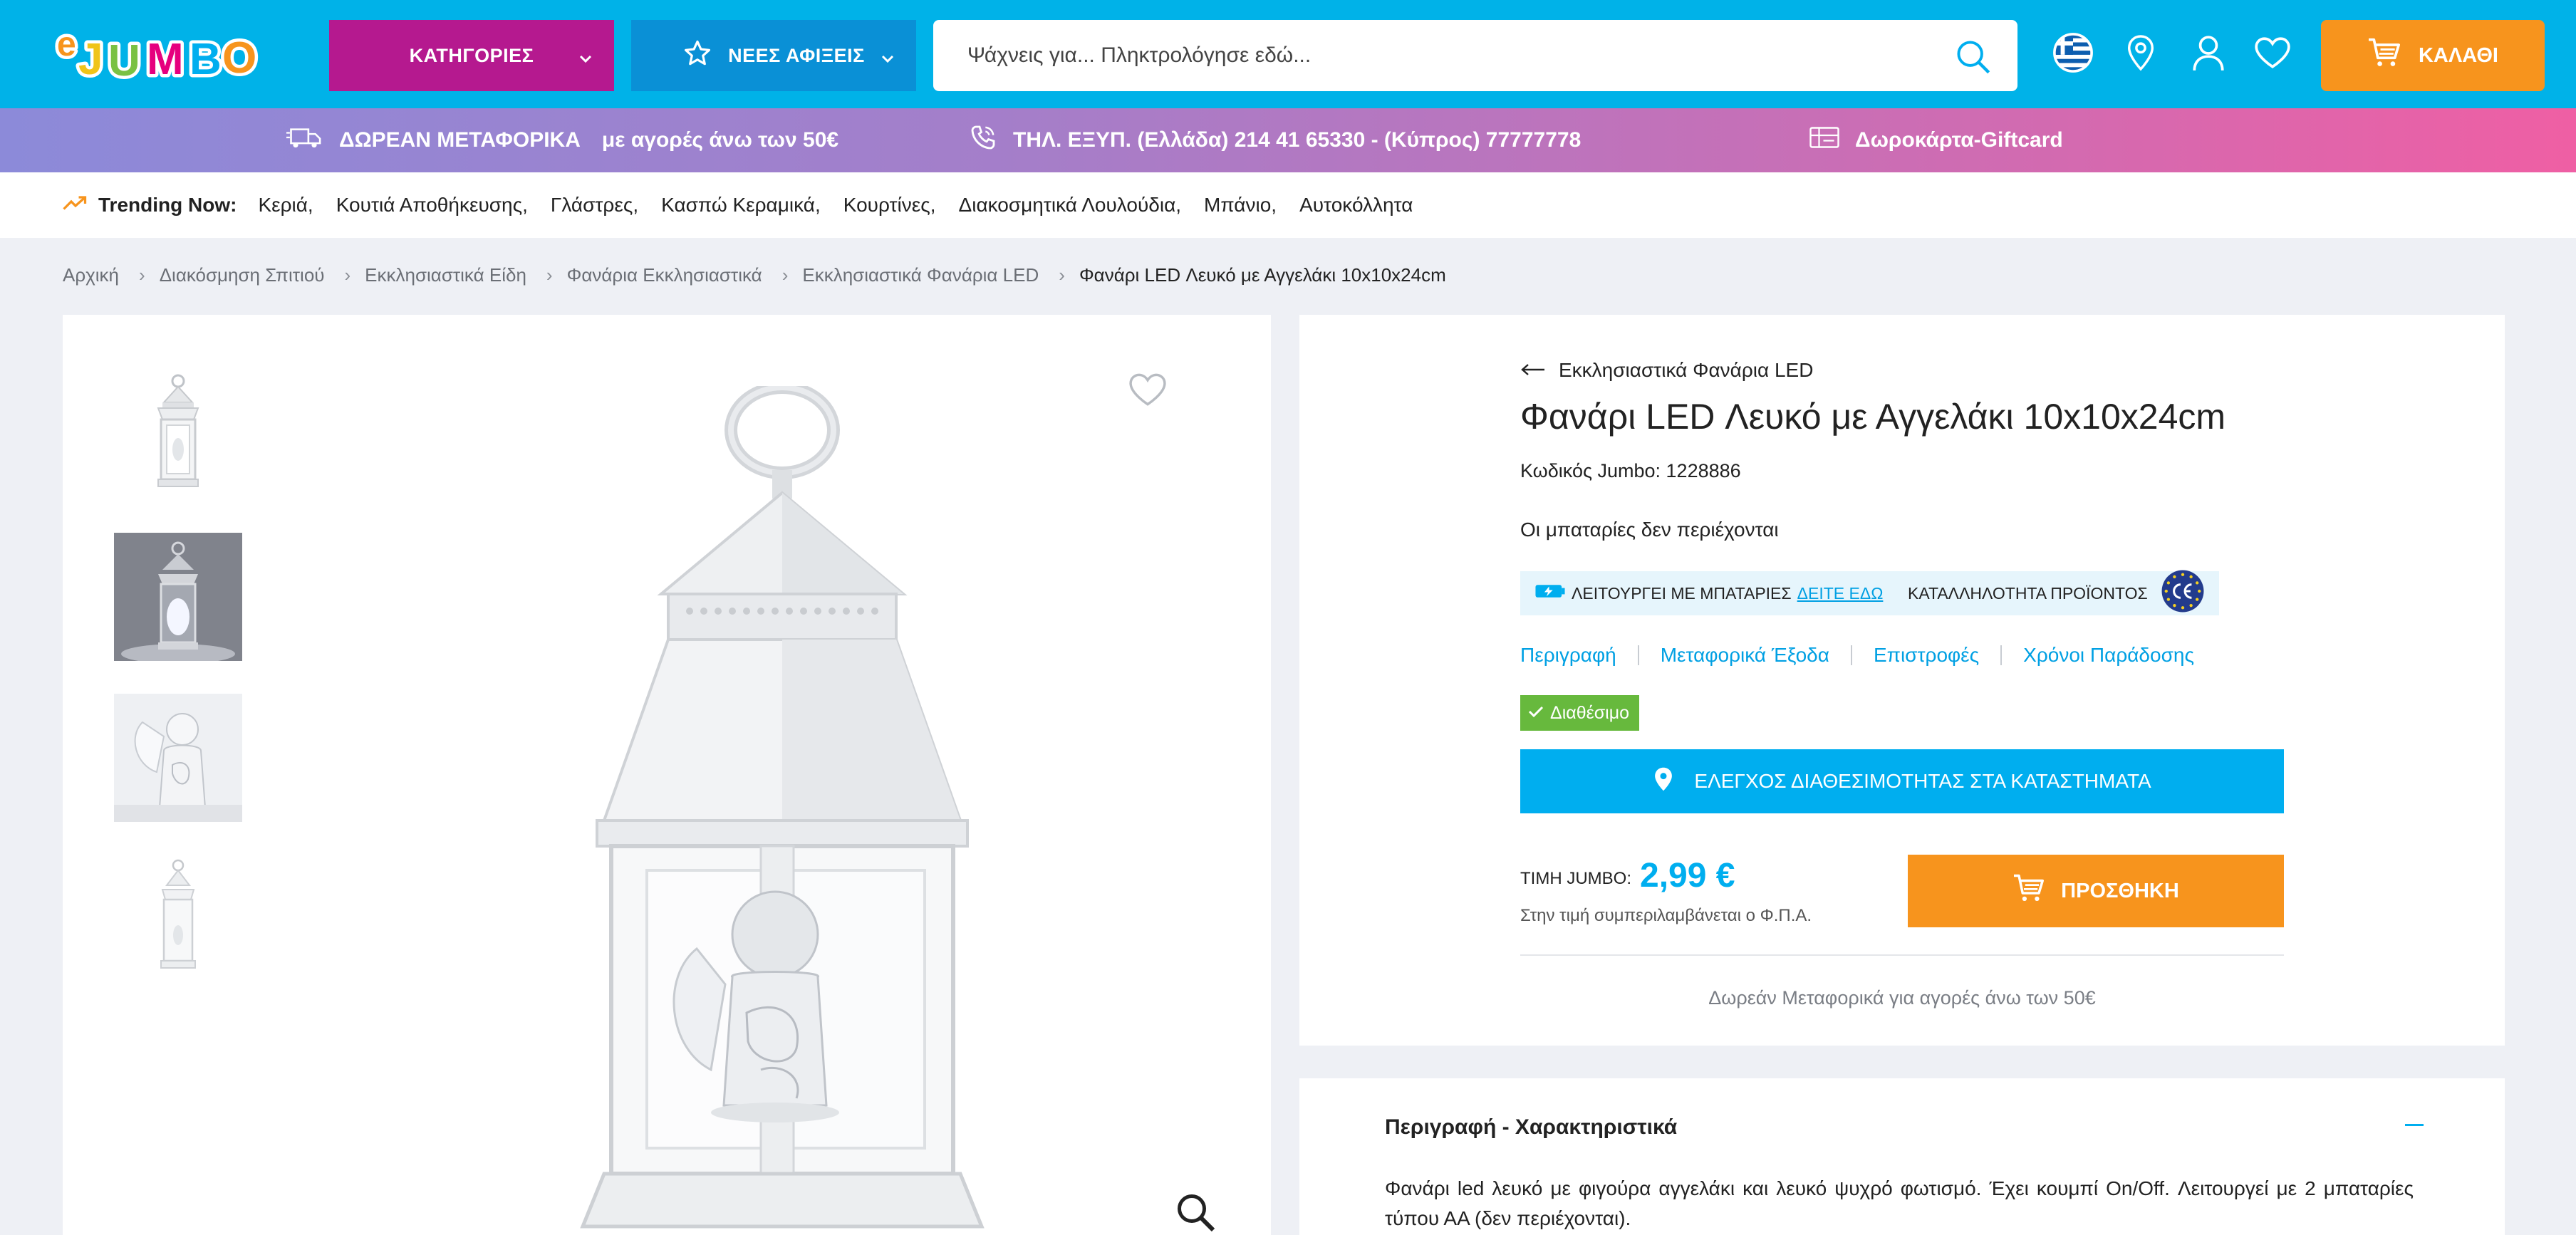 This screenshot has height=1235, width=2576. What do you see at coordinates (1070, 205) in the screenshot?
I see `trending-link: Διακοσμητικά Λουλούδια,` at bounding box center [1070, 205].